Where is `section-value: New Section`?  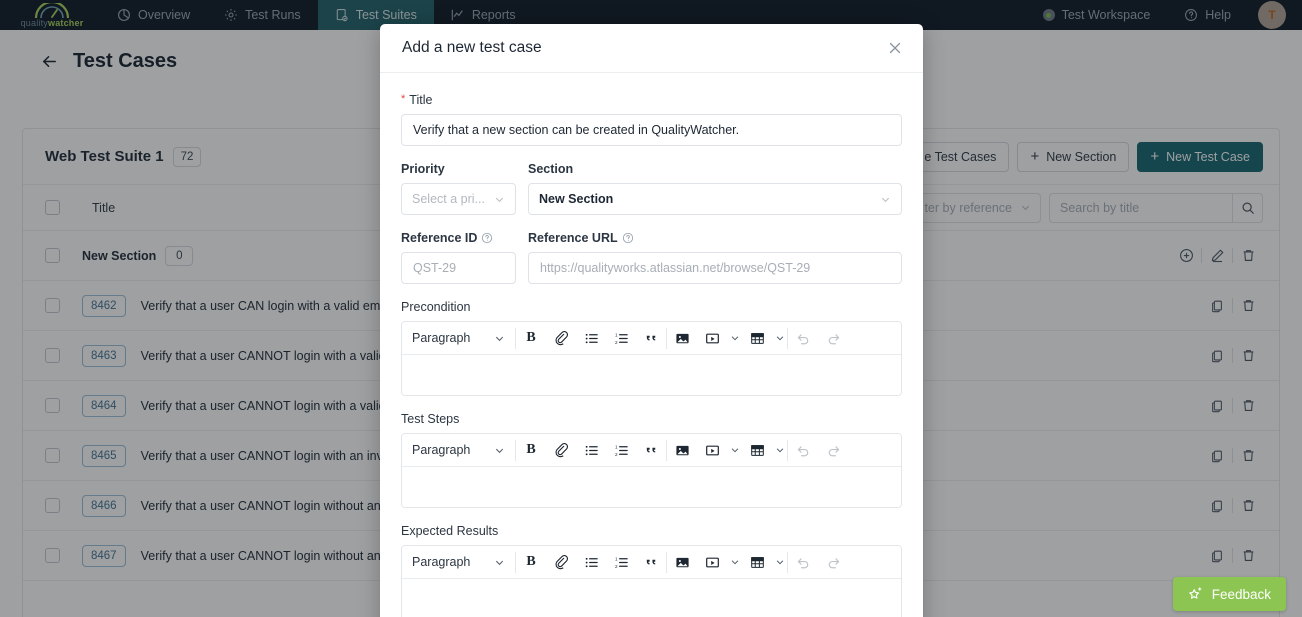
section-value: New Section is located at coordinates (576, 199).